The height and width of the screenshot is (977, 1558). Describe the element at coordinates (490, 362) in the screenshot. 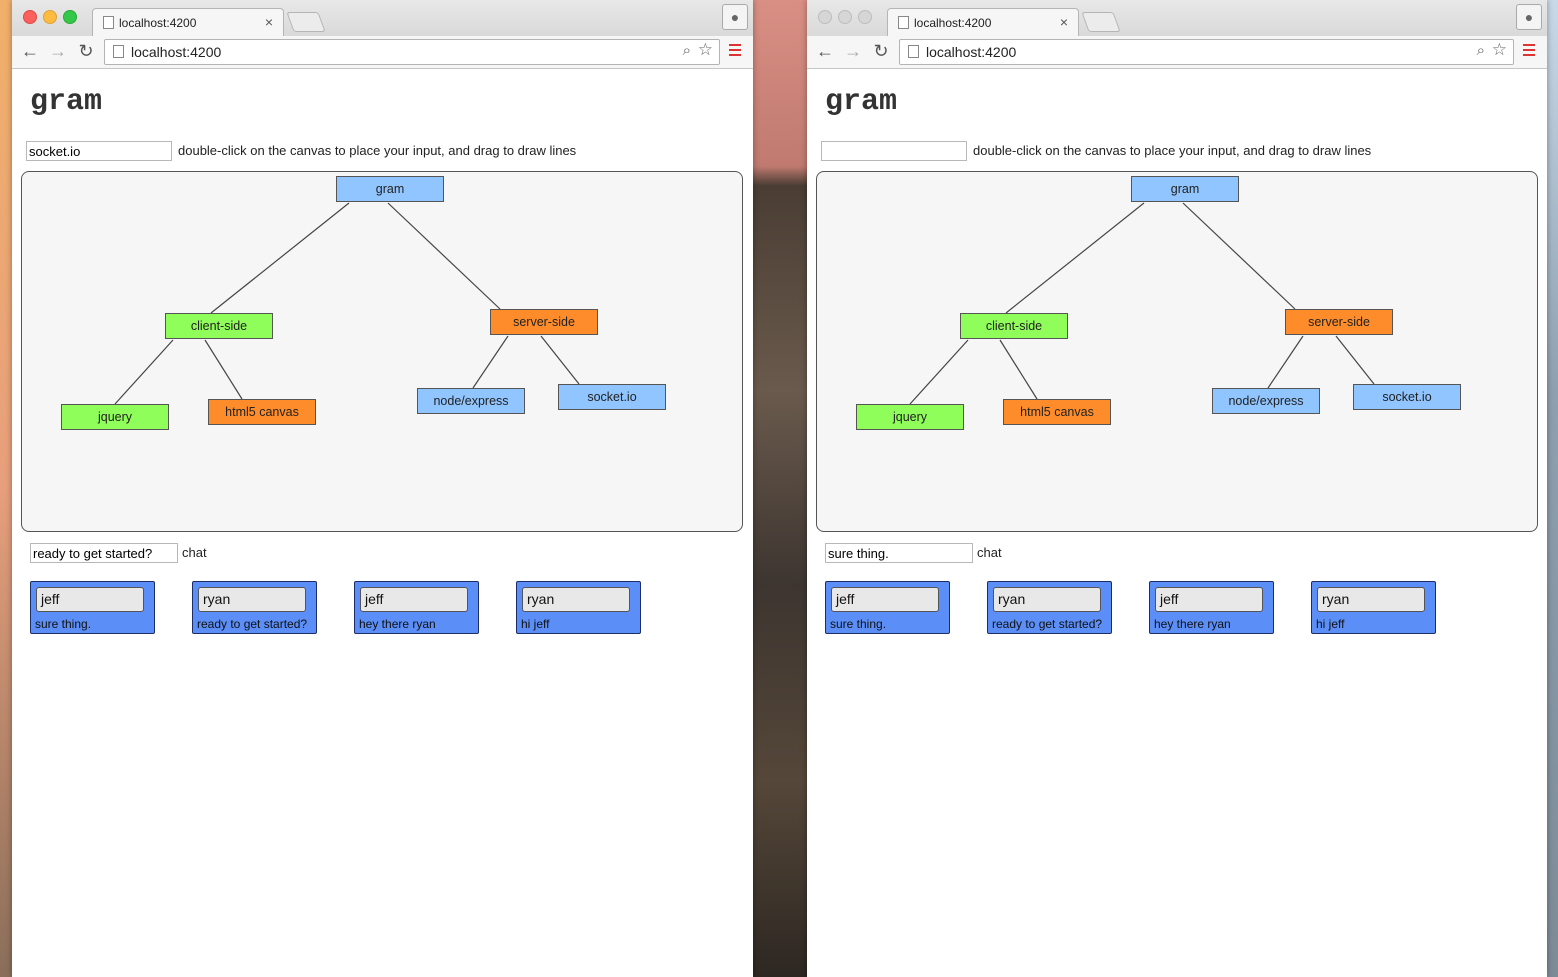

I see `edge-server-node` at that location.